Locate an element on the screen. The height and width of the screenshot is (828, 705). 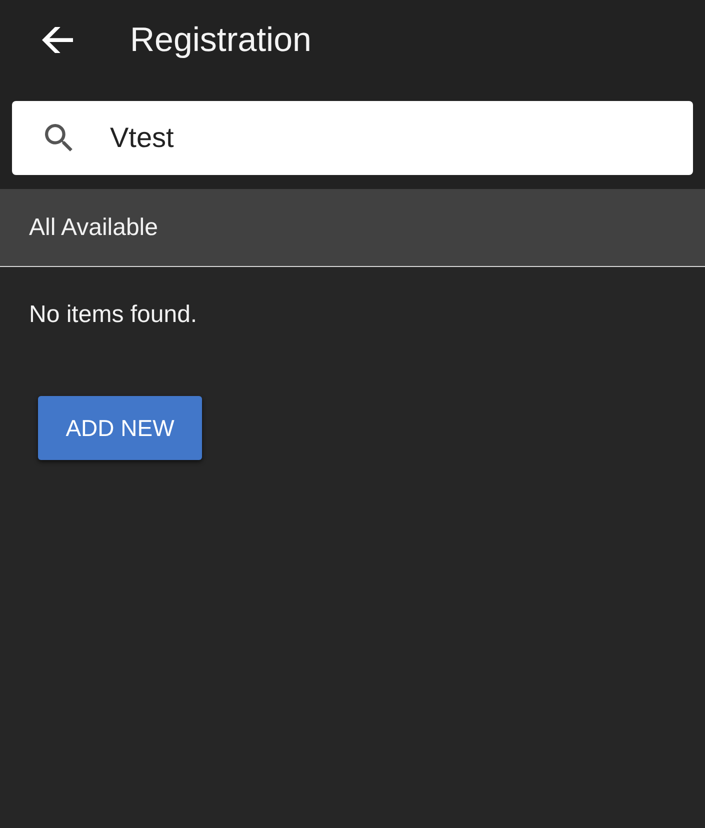
search-icon is located at coordinates (59, 138).